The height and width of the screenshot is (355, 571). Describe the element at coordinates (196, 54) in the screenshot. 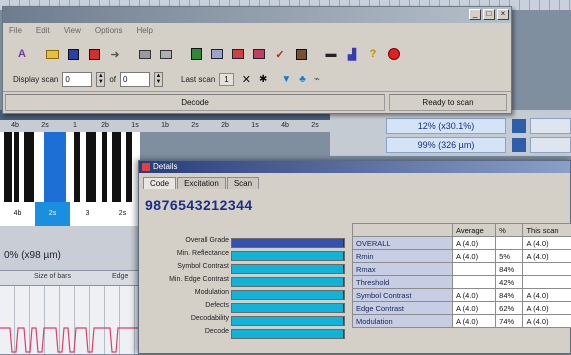

I see `green-book-icon` at that location.